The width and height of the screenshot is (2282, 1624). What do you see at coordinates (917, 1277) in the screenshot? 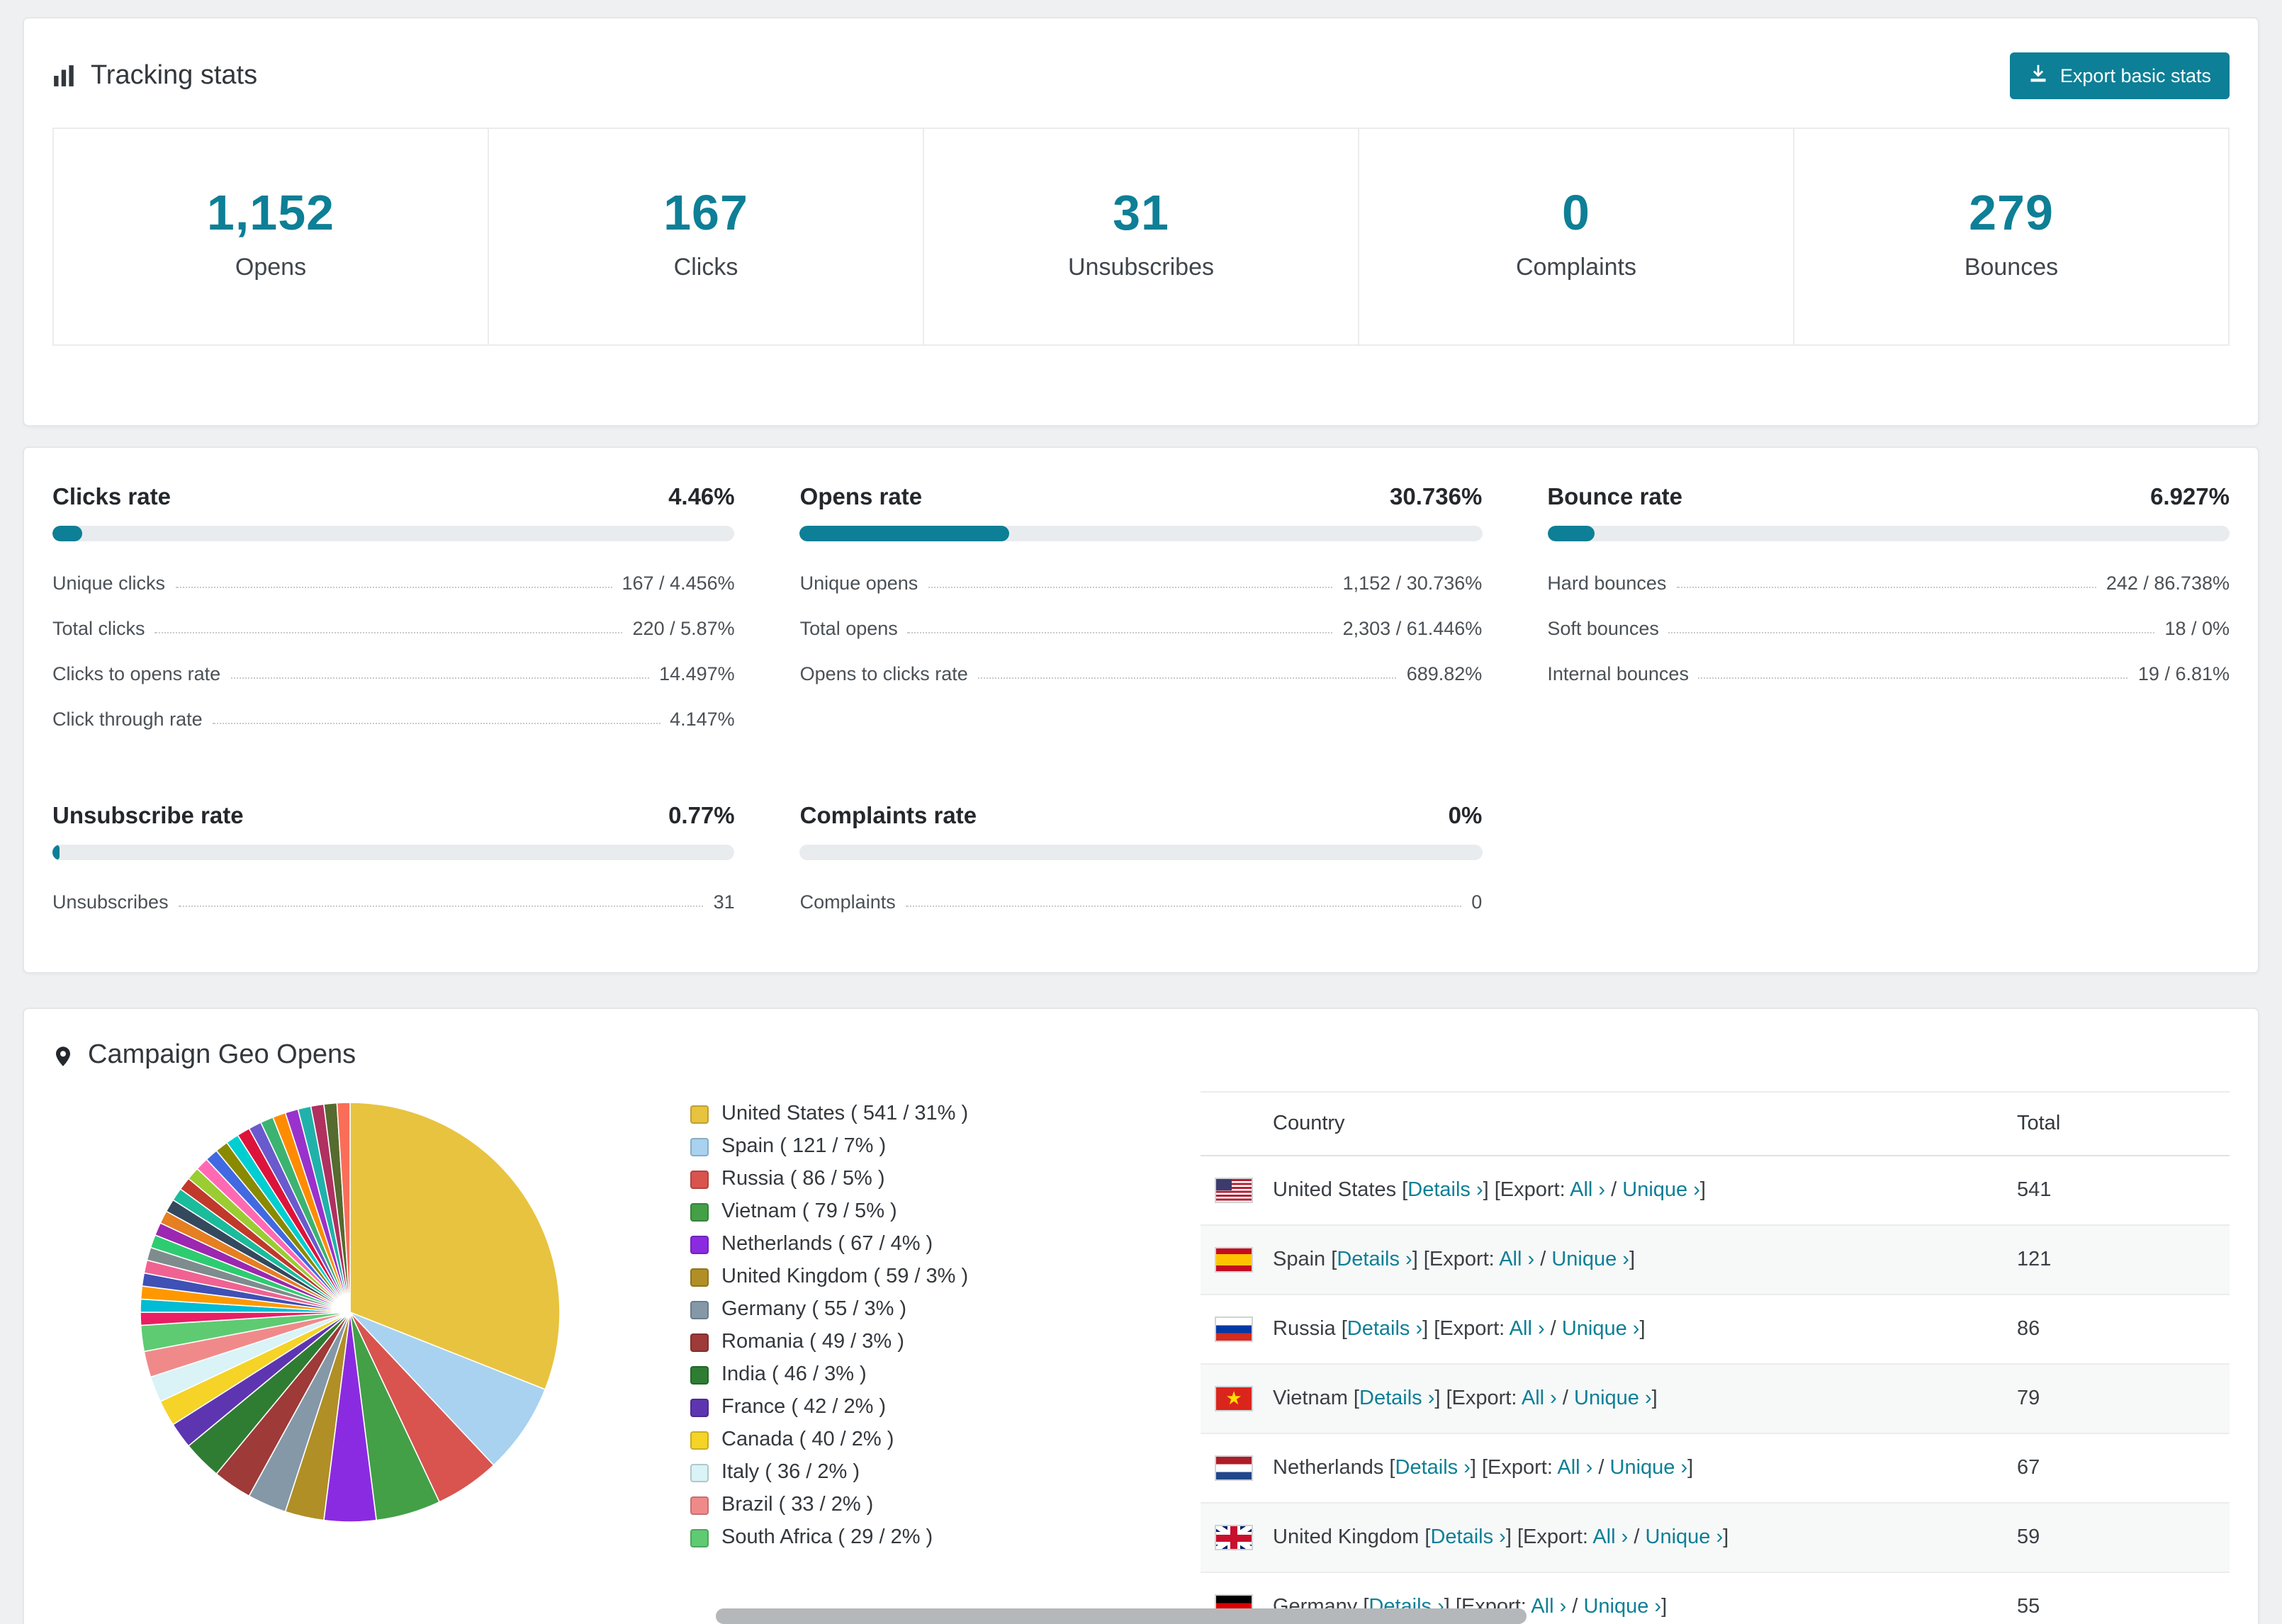
I see `legend-item-united-kingdom: United Kingdom ( 59 / 3% )` at bounding box center [917, 1277].